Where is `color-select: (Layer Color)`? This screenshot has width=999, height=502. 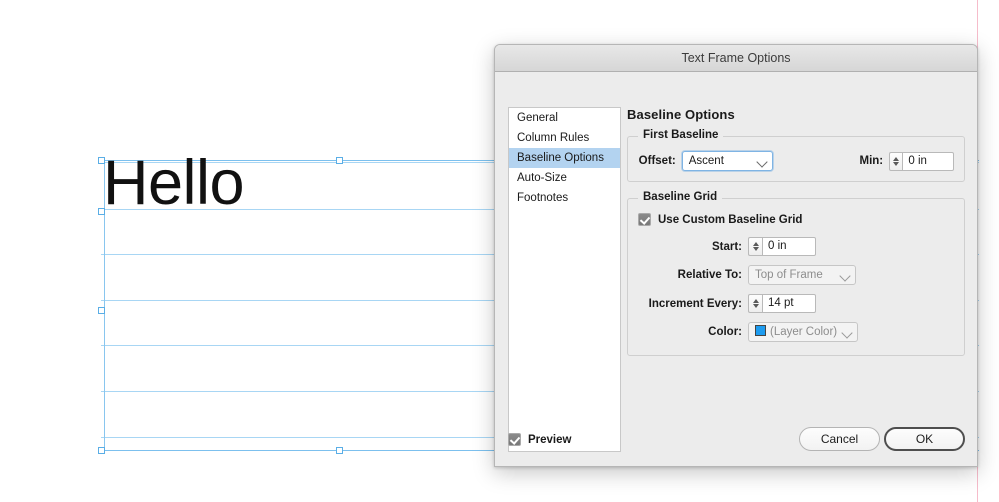 color-select: (Layer Color) is located at coordinates (803, 332).